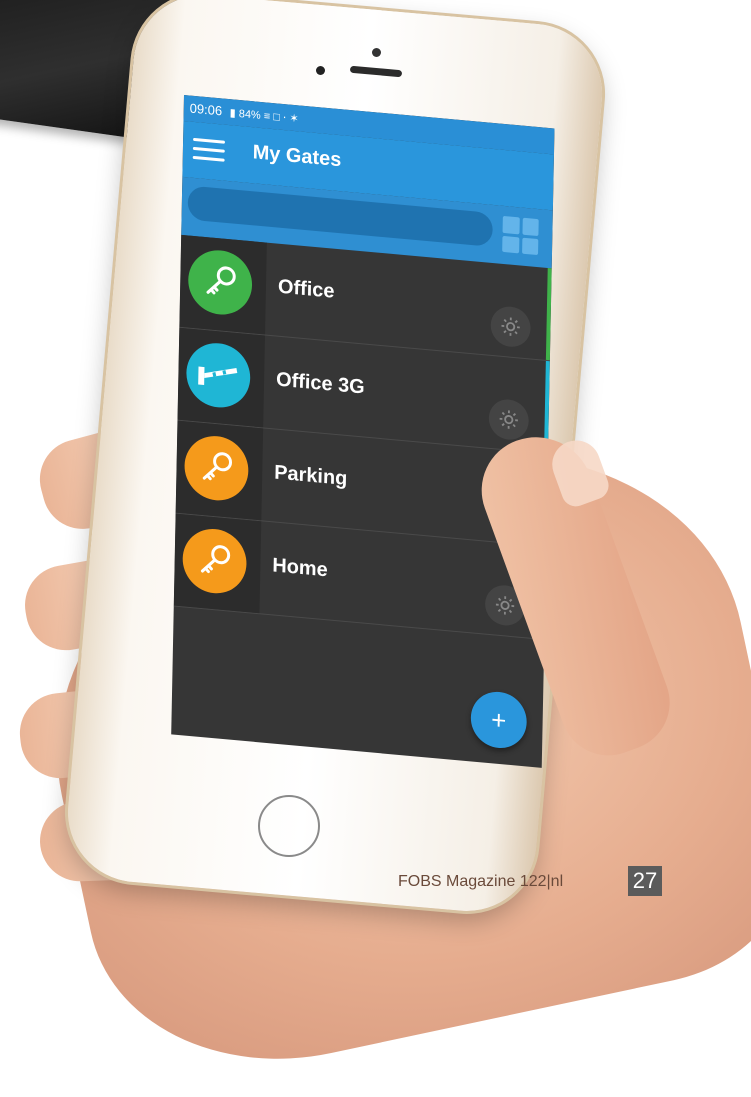  What do you see at coordinates (297, 156) in the screenshot?
I see `app-title: My Gates` at bounding box center [297, 156].